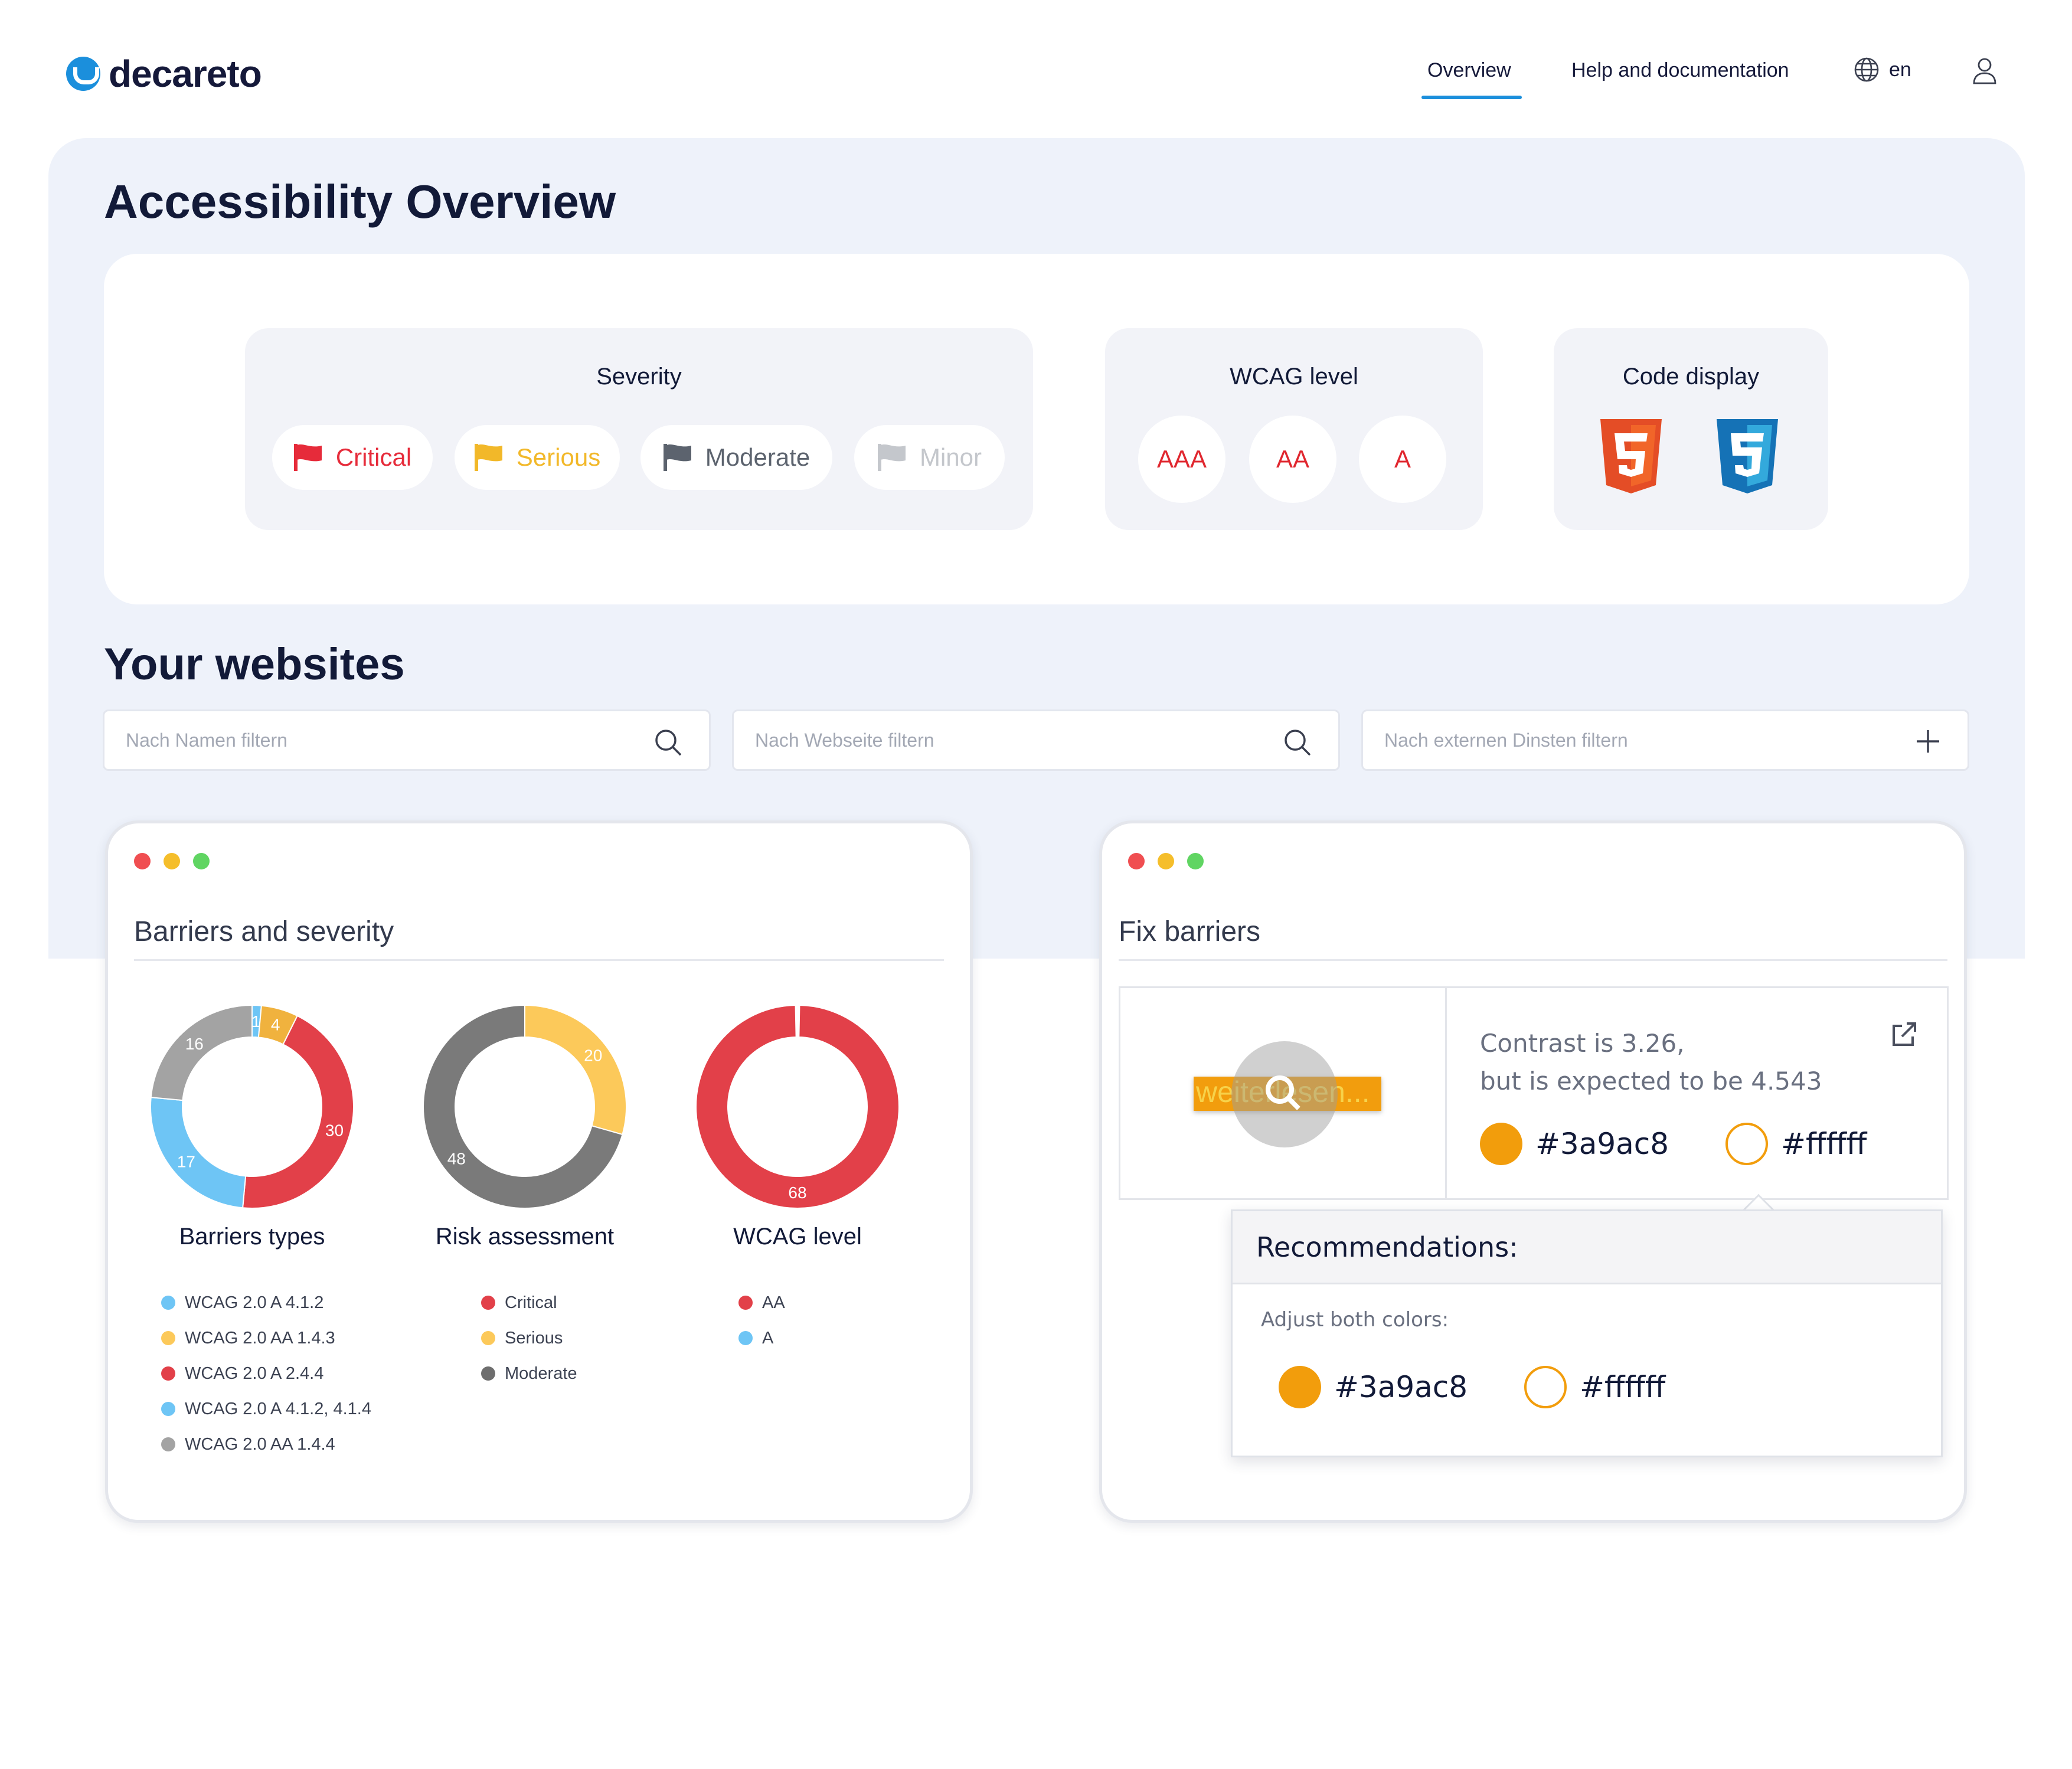  Describe the element at coordinates (457, 1158) in the screenshot. I see `donut-value-label: 48` at that location.